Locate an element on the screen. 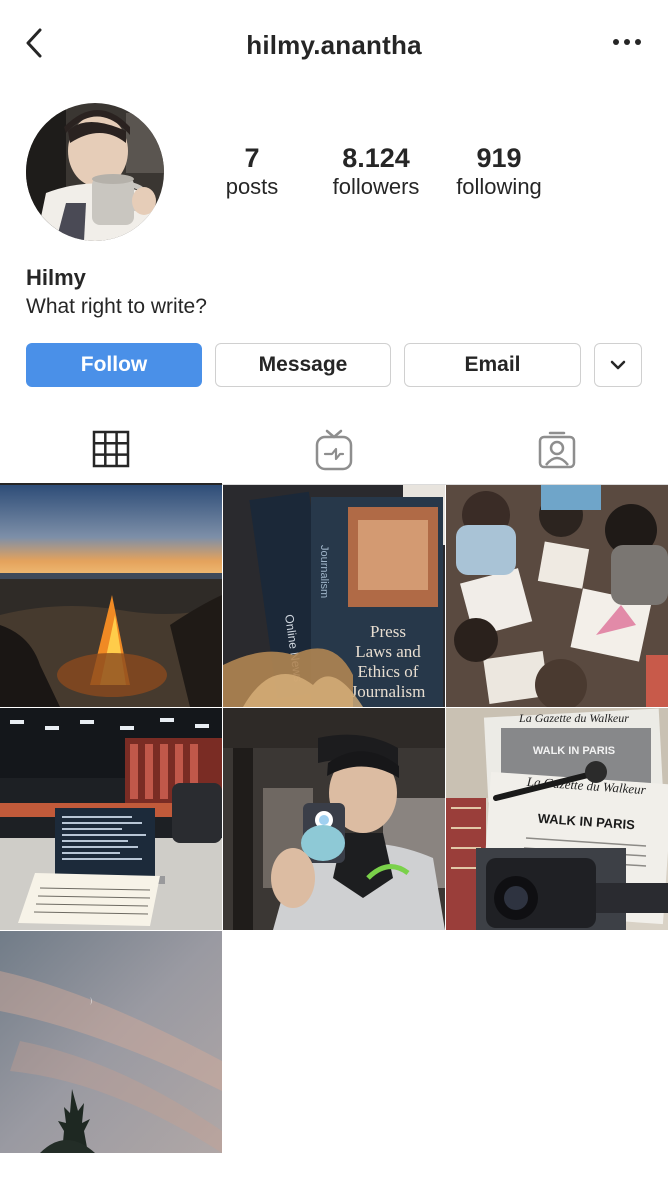  profile-stats: 7 posts 8.124 followers 919 following is located at coordinates (390, 178).